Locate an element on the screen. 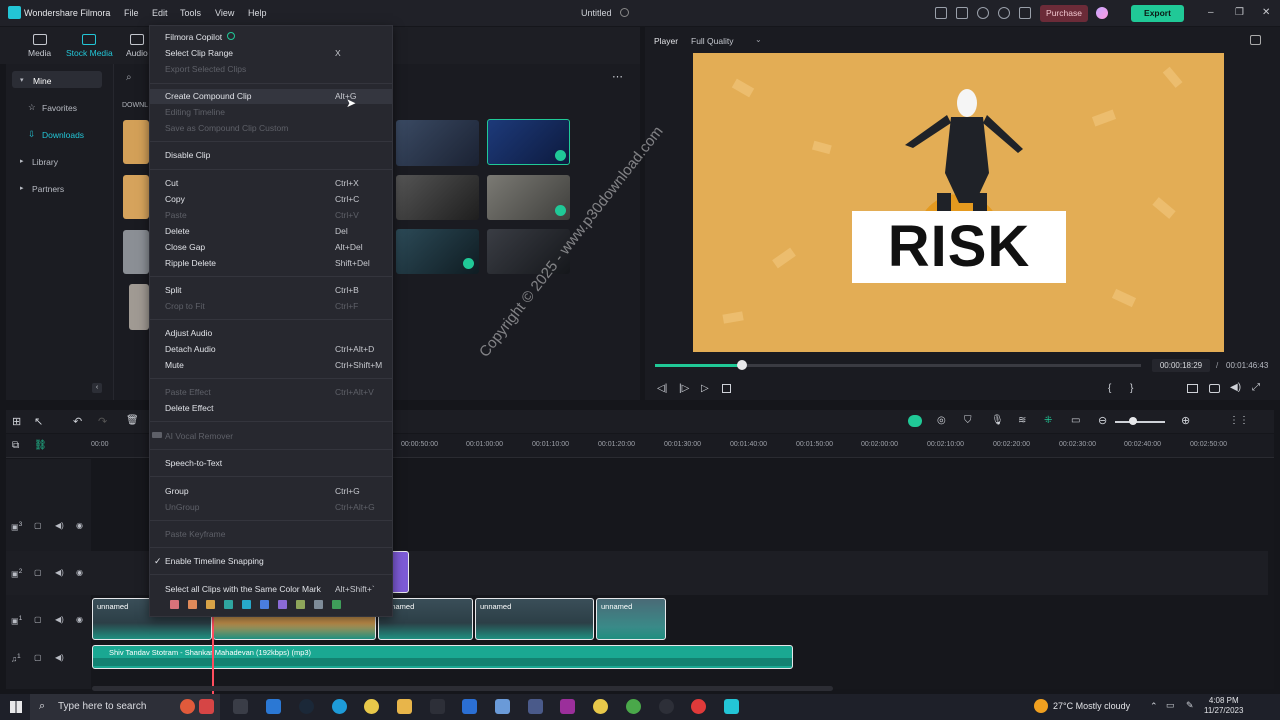  menu-view: View is located at coordinates (224, 13).